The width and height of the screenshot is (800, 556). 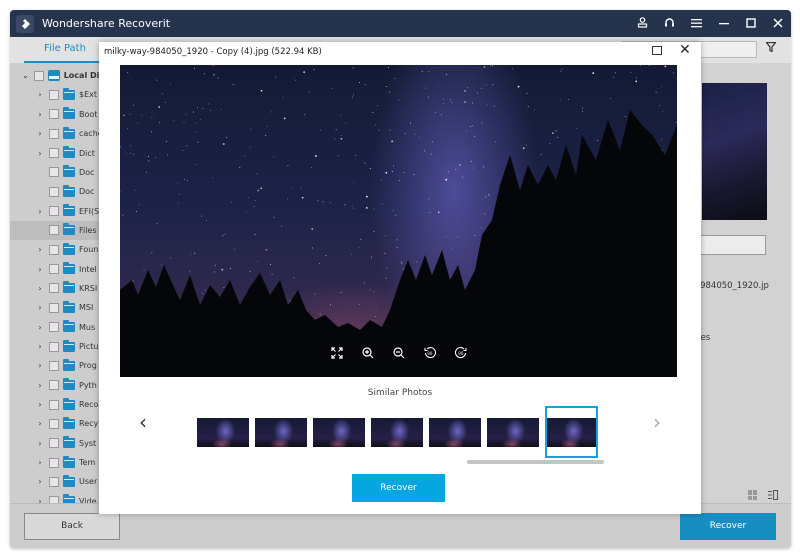 I want to click on tree-item: › Intel, so click(x=58, y=269).